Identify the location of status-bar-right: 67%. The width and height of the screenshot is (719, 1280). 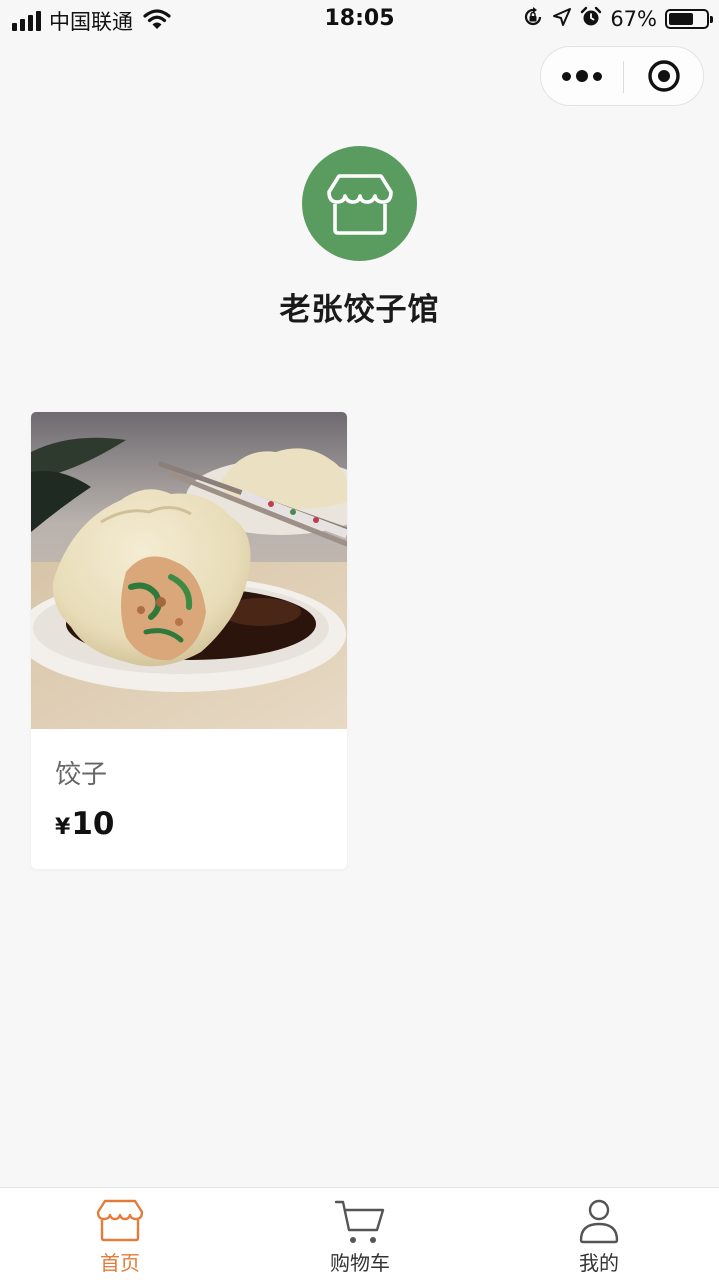
(617, 19).